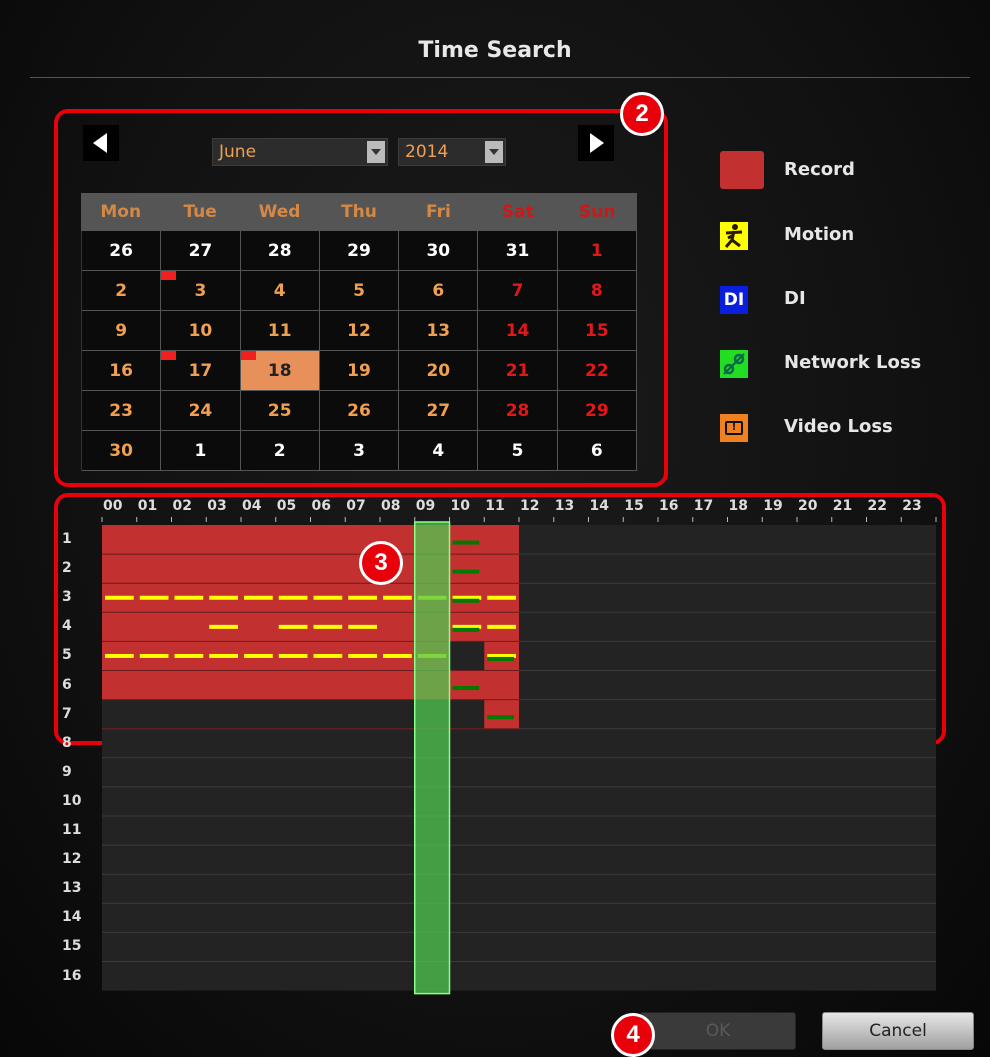 The image size is (990, 1057). Describe the element at coordinates (597, 331) in the screenshot. I see `calendar-day: 15` at that location.